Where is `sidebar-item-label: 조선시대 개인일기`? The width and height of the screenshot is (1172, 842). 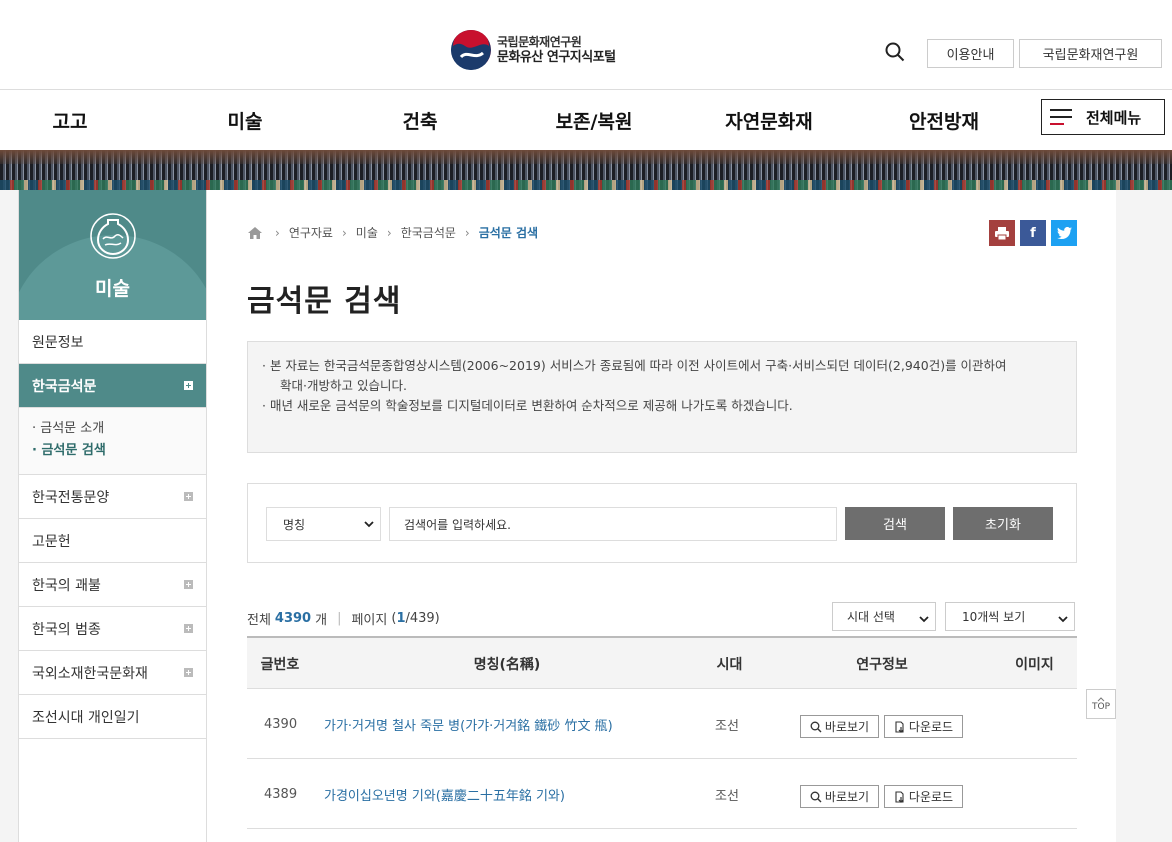
sidebar-item-label: 조선시대 개인일기 is located at coordinates (86, 717).